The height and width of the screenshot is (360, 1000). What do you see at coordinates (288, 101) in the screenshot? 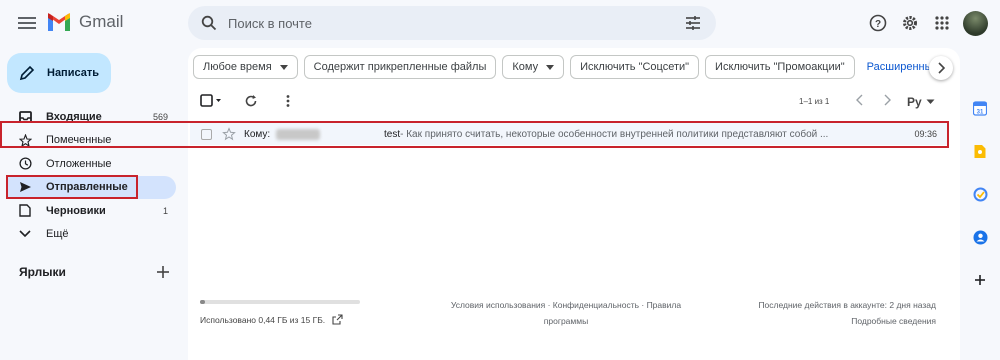
I see `more-options-icon` at bounding box center [288, 101].